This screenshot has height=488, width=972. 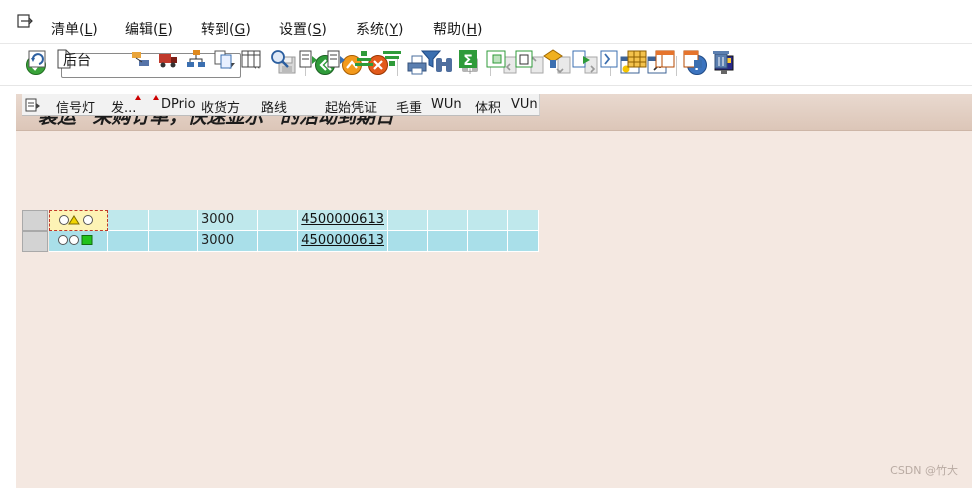 What do you see at coordinates (486, 22) in the screenshot?
I see `menu-bar: 清单(L) 编辑(E) 转到(G) 设置(S) 系统(Y) 帮助(H)` at bounding box center [486, 22].